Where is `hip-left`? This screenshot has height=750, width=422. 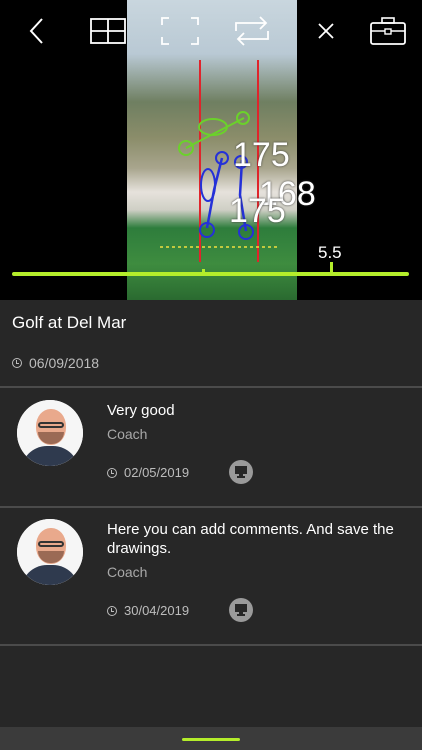
hip-left is located at coordinates (208, 185).